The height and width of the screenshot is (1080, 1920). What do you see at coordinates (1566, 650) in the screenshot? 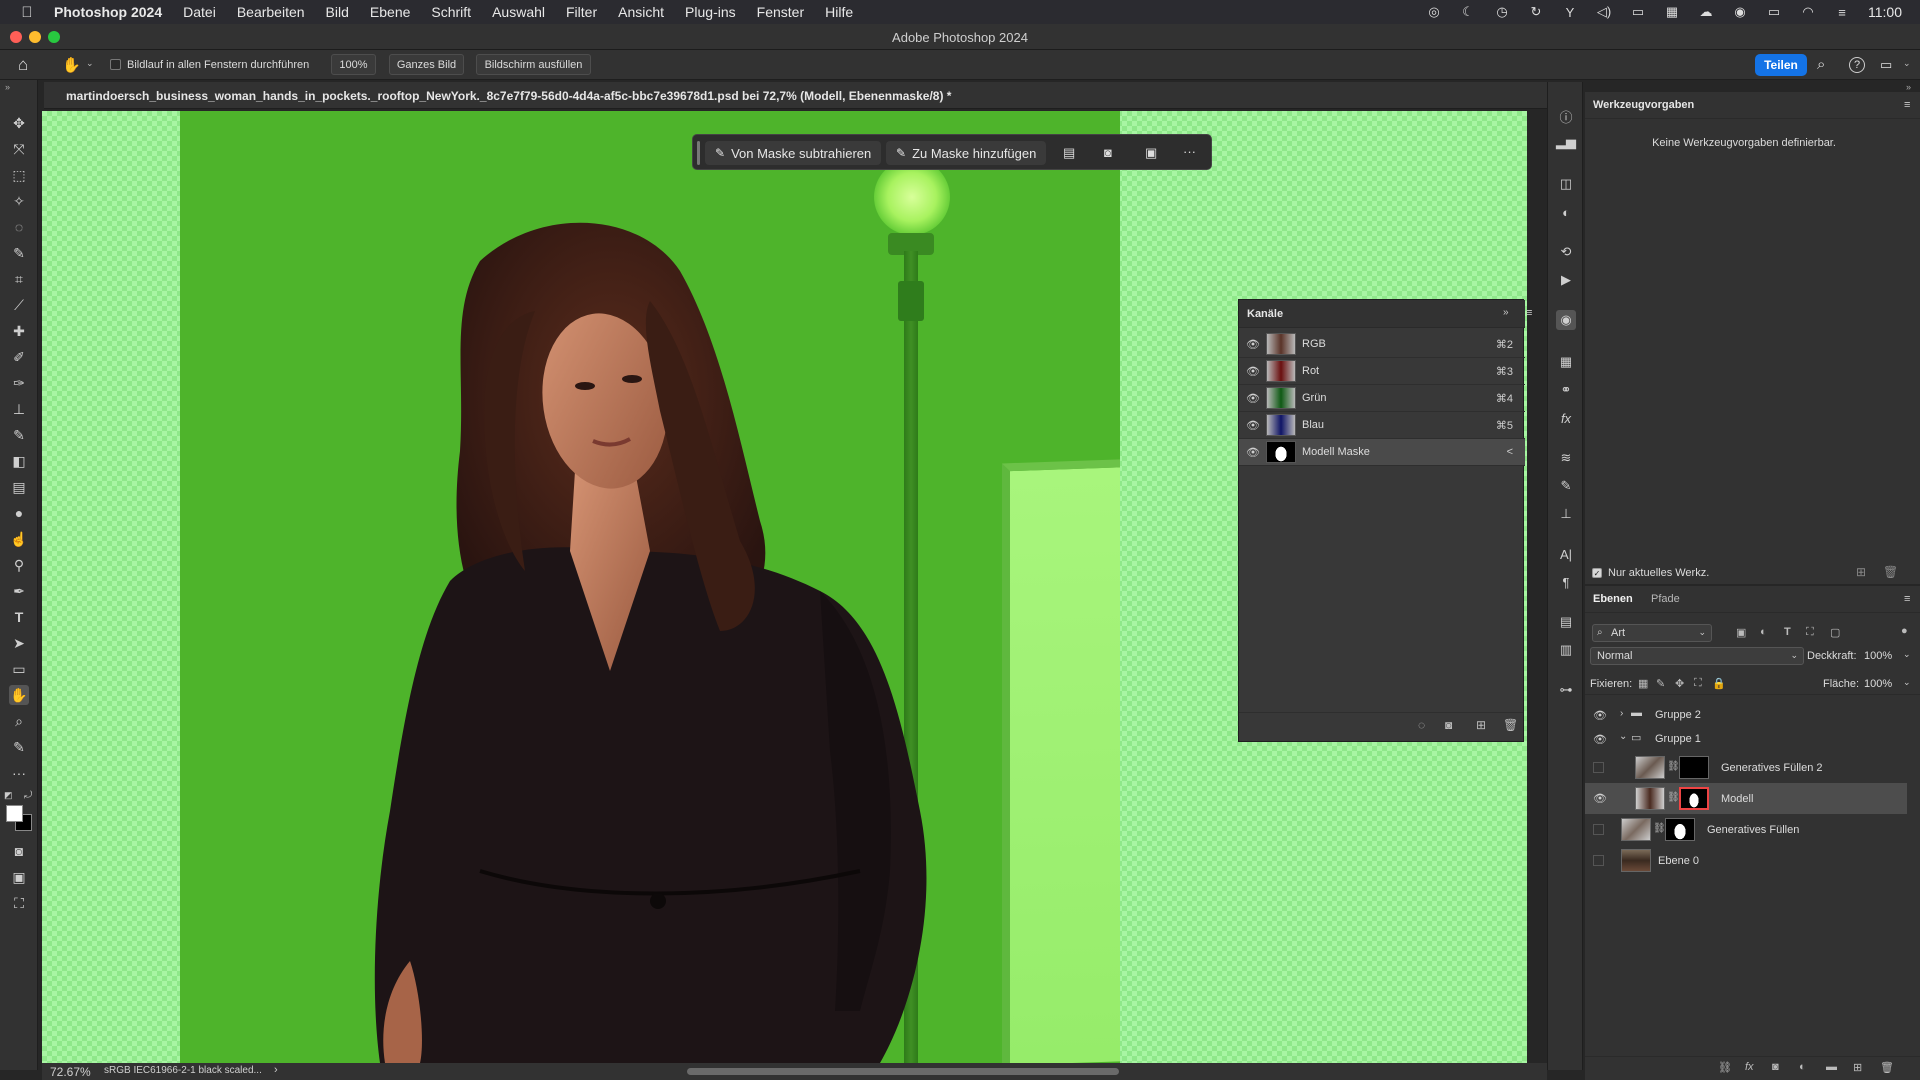
I see `notes-icon: ▥` at bounding box center [1566, 650].